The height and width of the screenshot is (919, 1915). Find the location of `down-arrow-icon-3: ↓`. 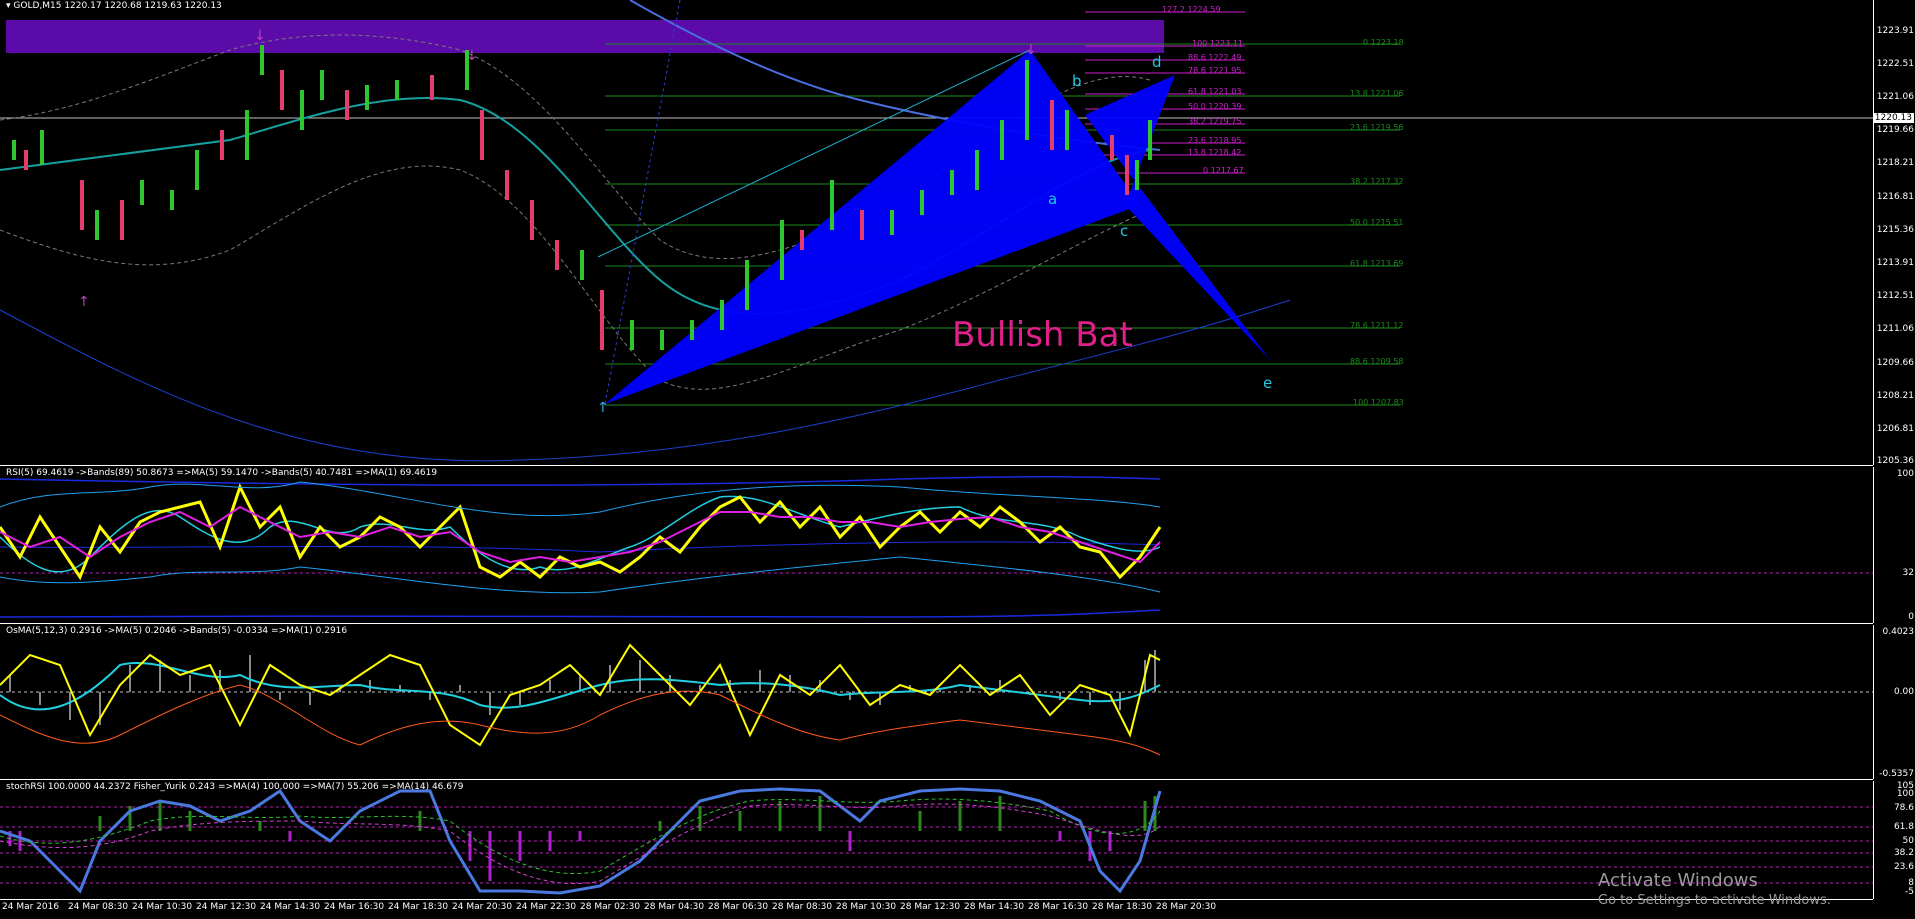

down-arrow-icon-3: ↓ is located at coordinates (1031, 50).